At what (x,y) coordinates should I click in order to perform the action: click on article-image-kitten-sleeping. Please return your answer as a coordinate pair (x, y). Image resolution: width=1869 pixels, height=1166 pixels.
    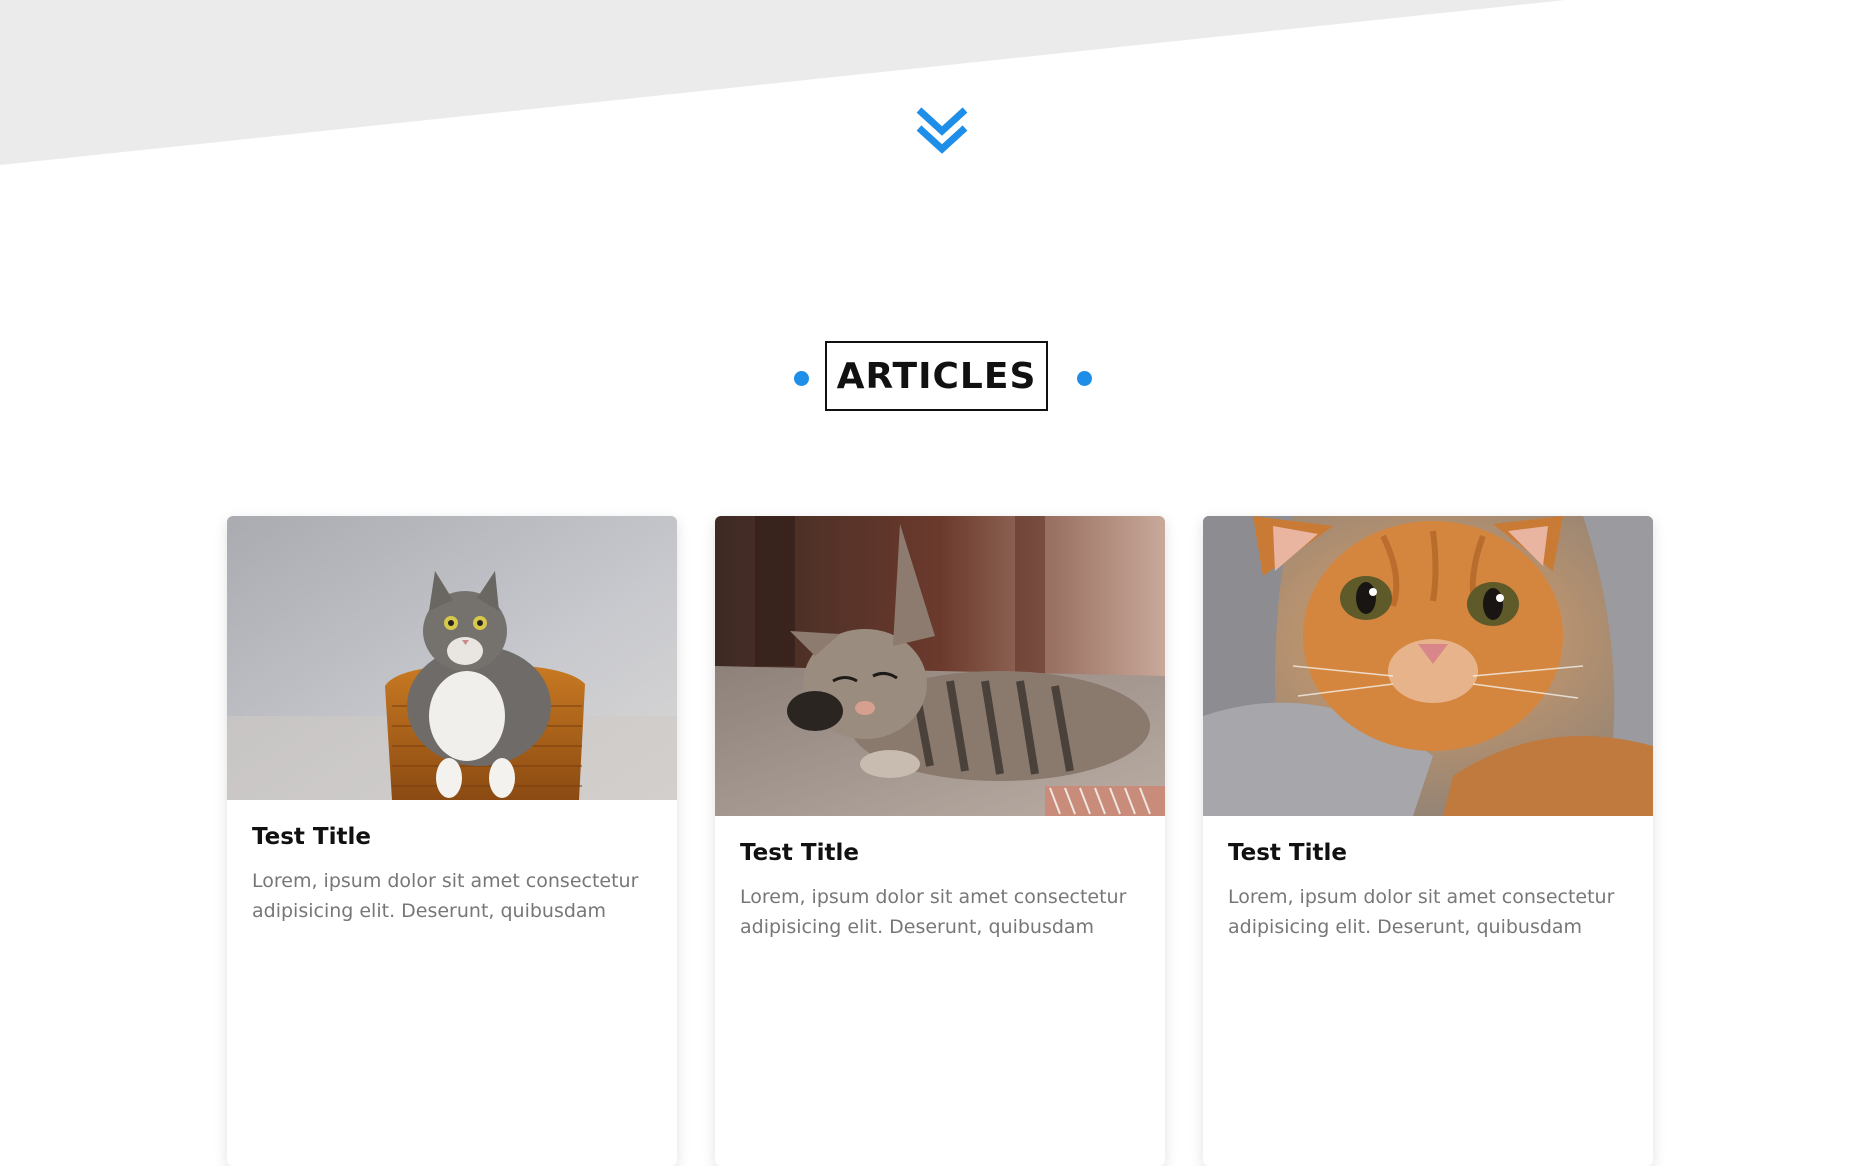
    Looking at the image, I should click on (940, 666).